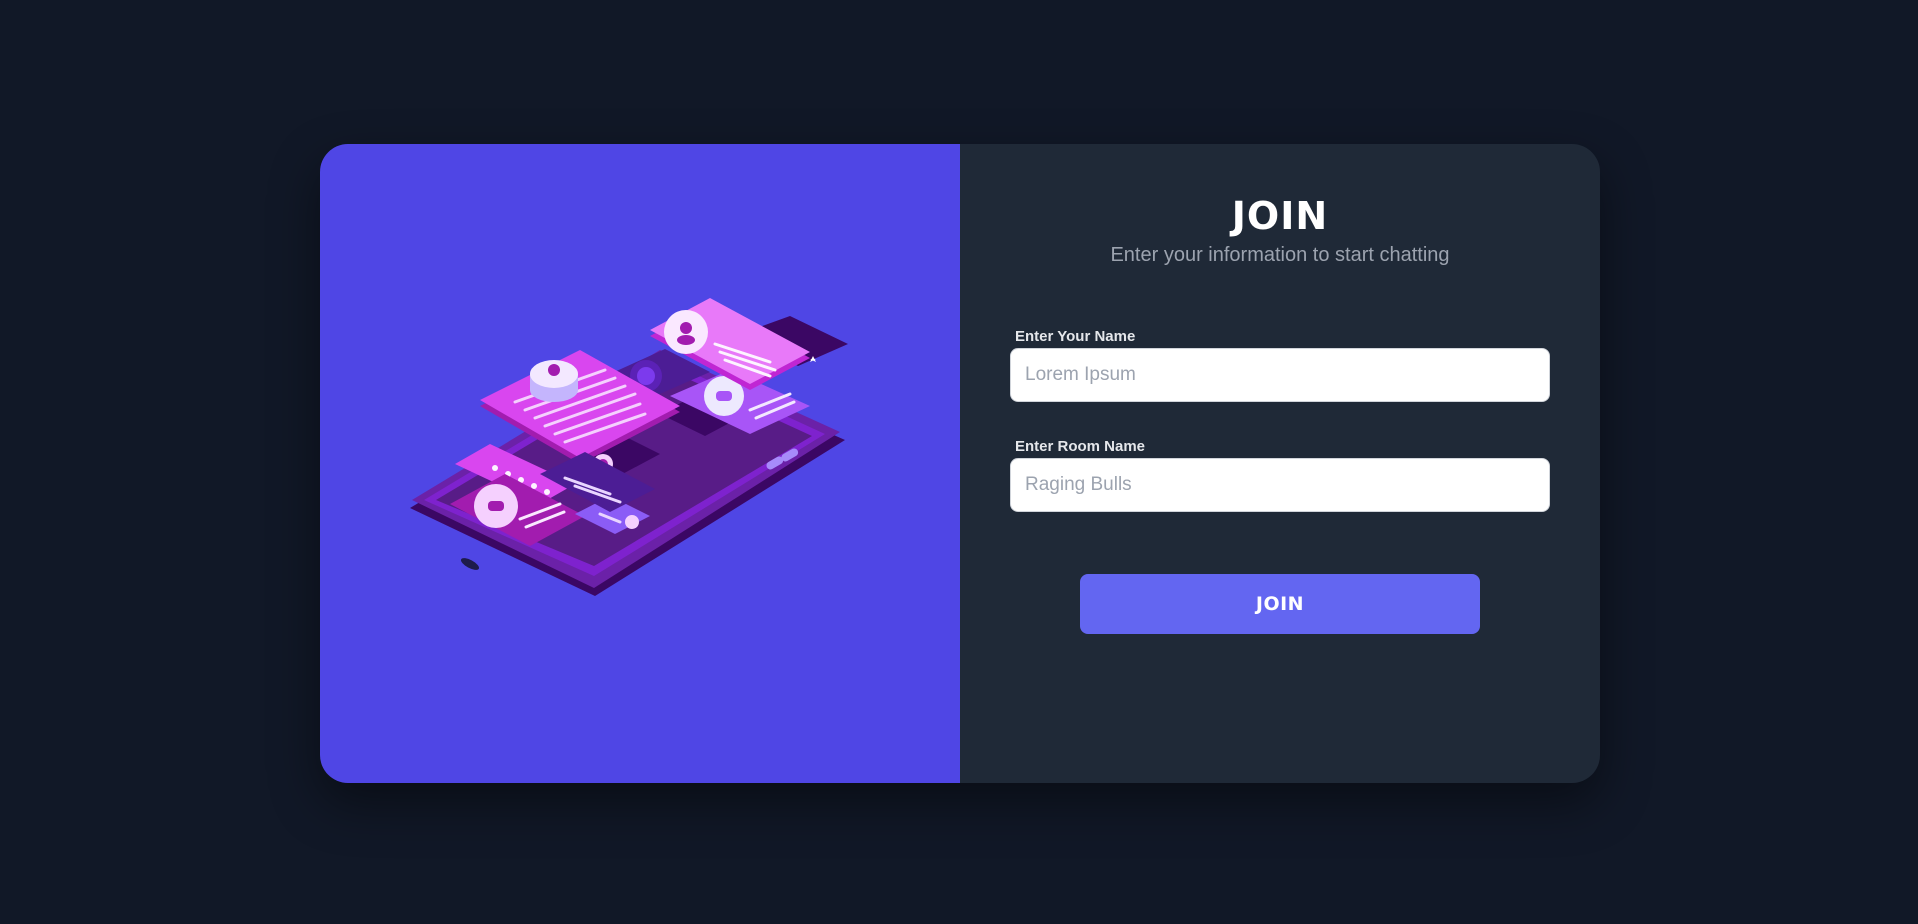  Describe the element at coordinates (1280, 255) in the screenshot. I see `form-subtitle: Enter your information to start chatting` at that location.